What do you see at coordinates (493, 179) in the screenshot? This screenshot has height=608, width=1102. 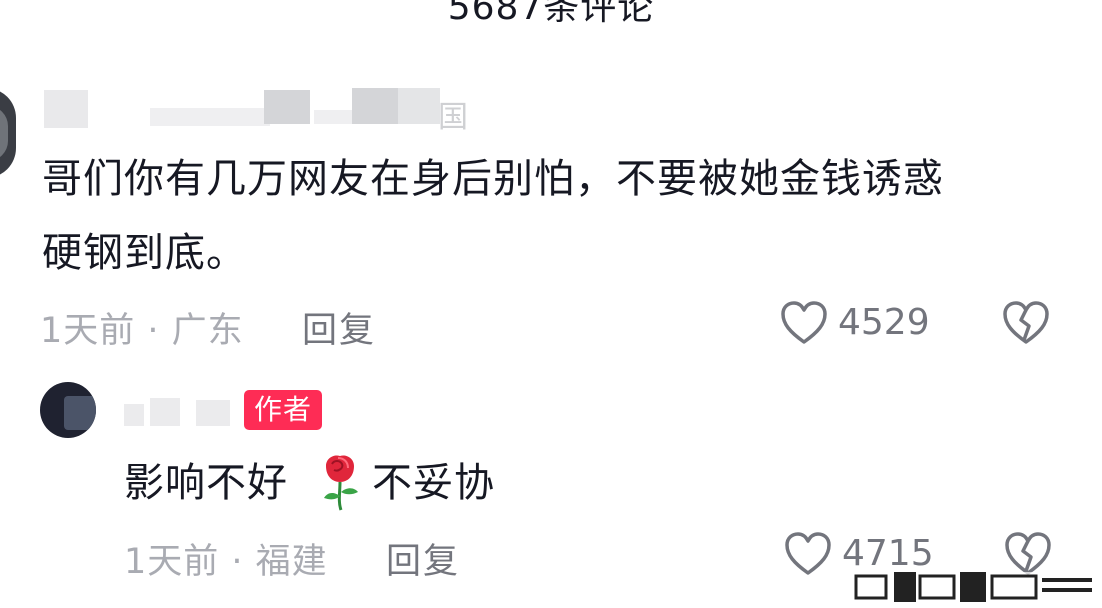 I see `comment-text: 哥们你有几万网友在身后别怕，不要被她金钱诱惑` at bounding box center [493, 179].